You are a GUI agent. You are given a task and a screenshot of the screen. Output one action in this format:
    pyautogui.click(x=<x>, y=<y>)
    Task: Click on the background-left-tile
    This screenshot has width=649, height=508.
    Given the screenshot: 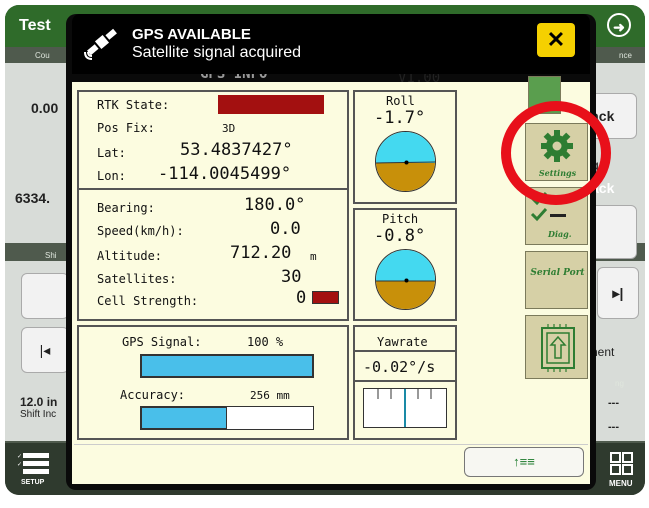 What is the action you would take?
    pyautogui.click(x=45, y=296)
    